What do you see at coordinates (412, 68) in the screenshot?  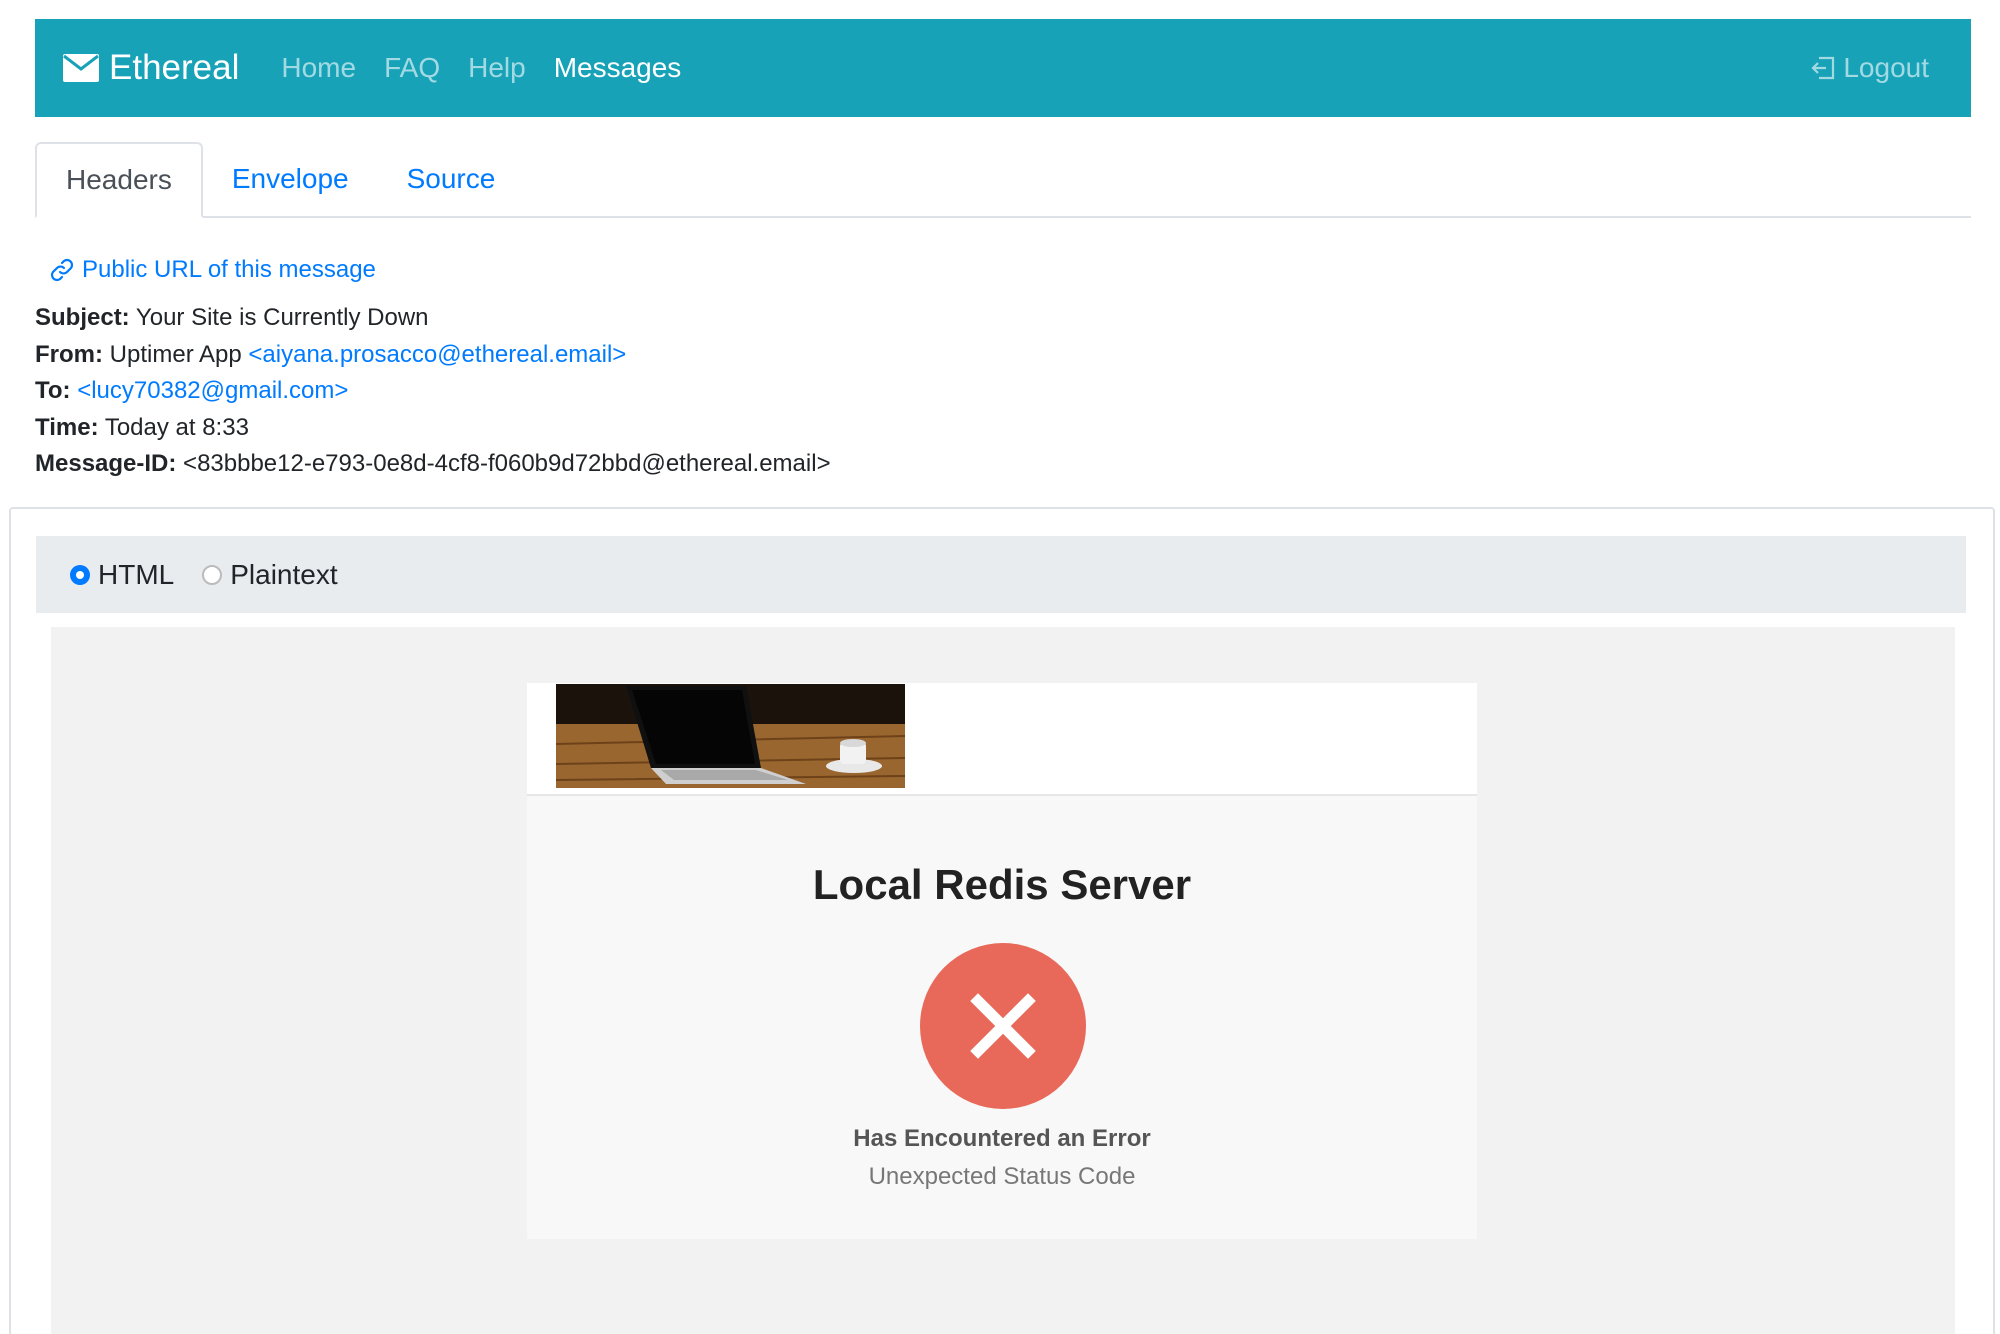 I see `nav-faq: FAQ` at bounding box center [412, 68].